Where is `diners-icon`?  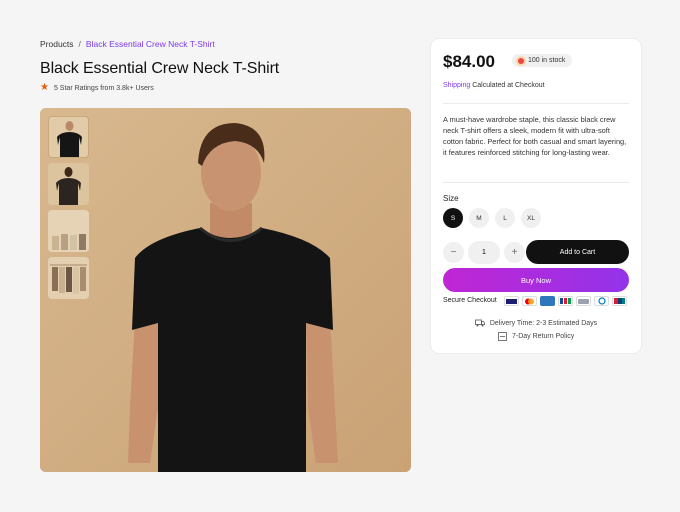 diners-icon is located at coordinates (601, 301).